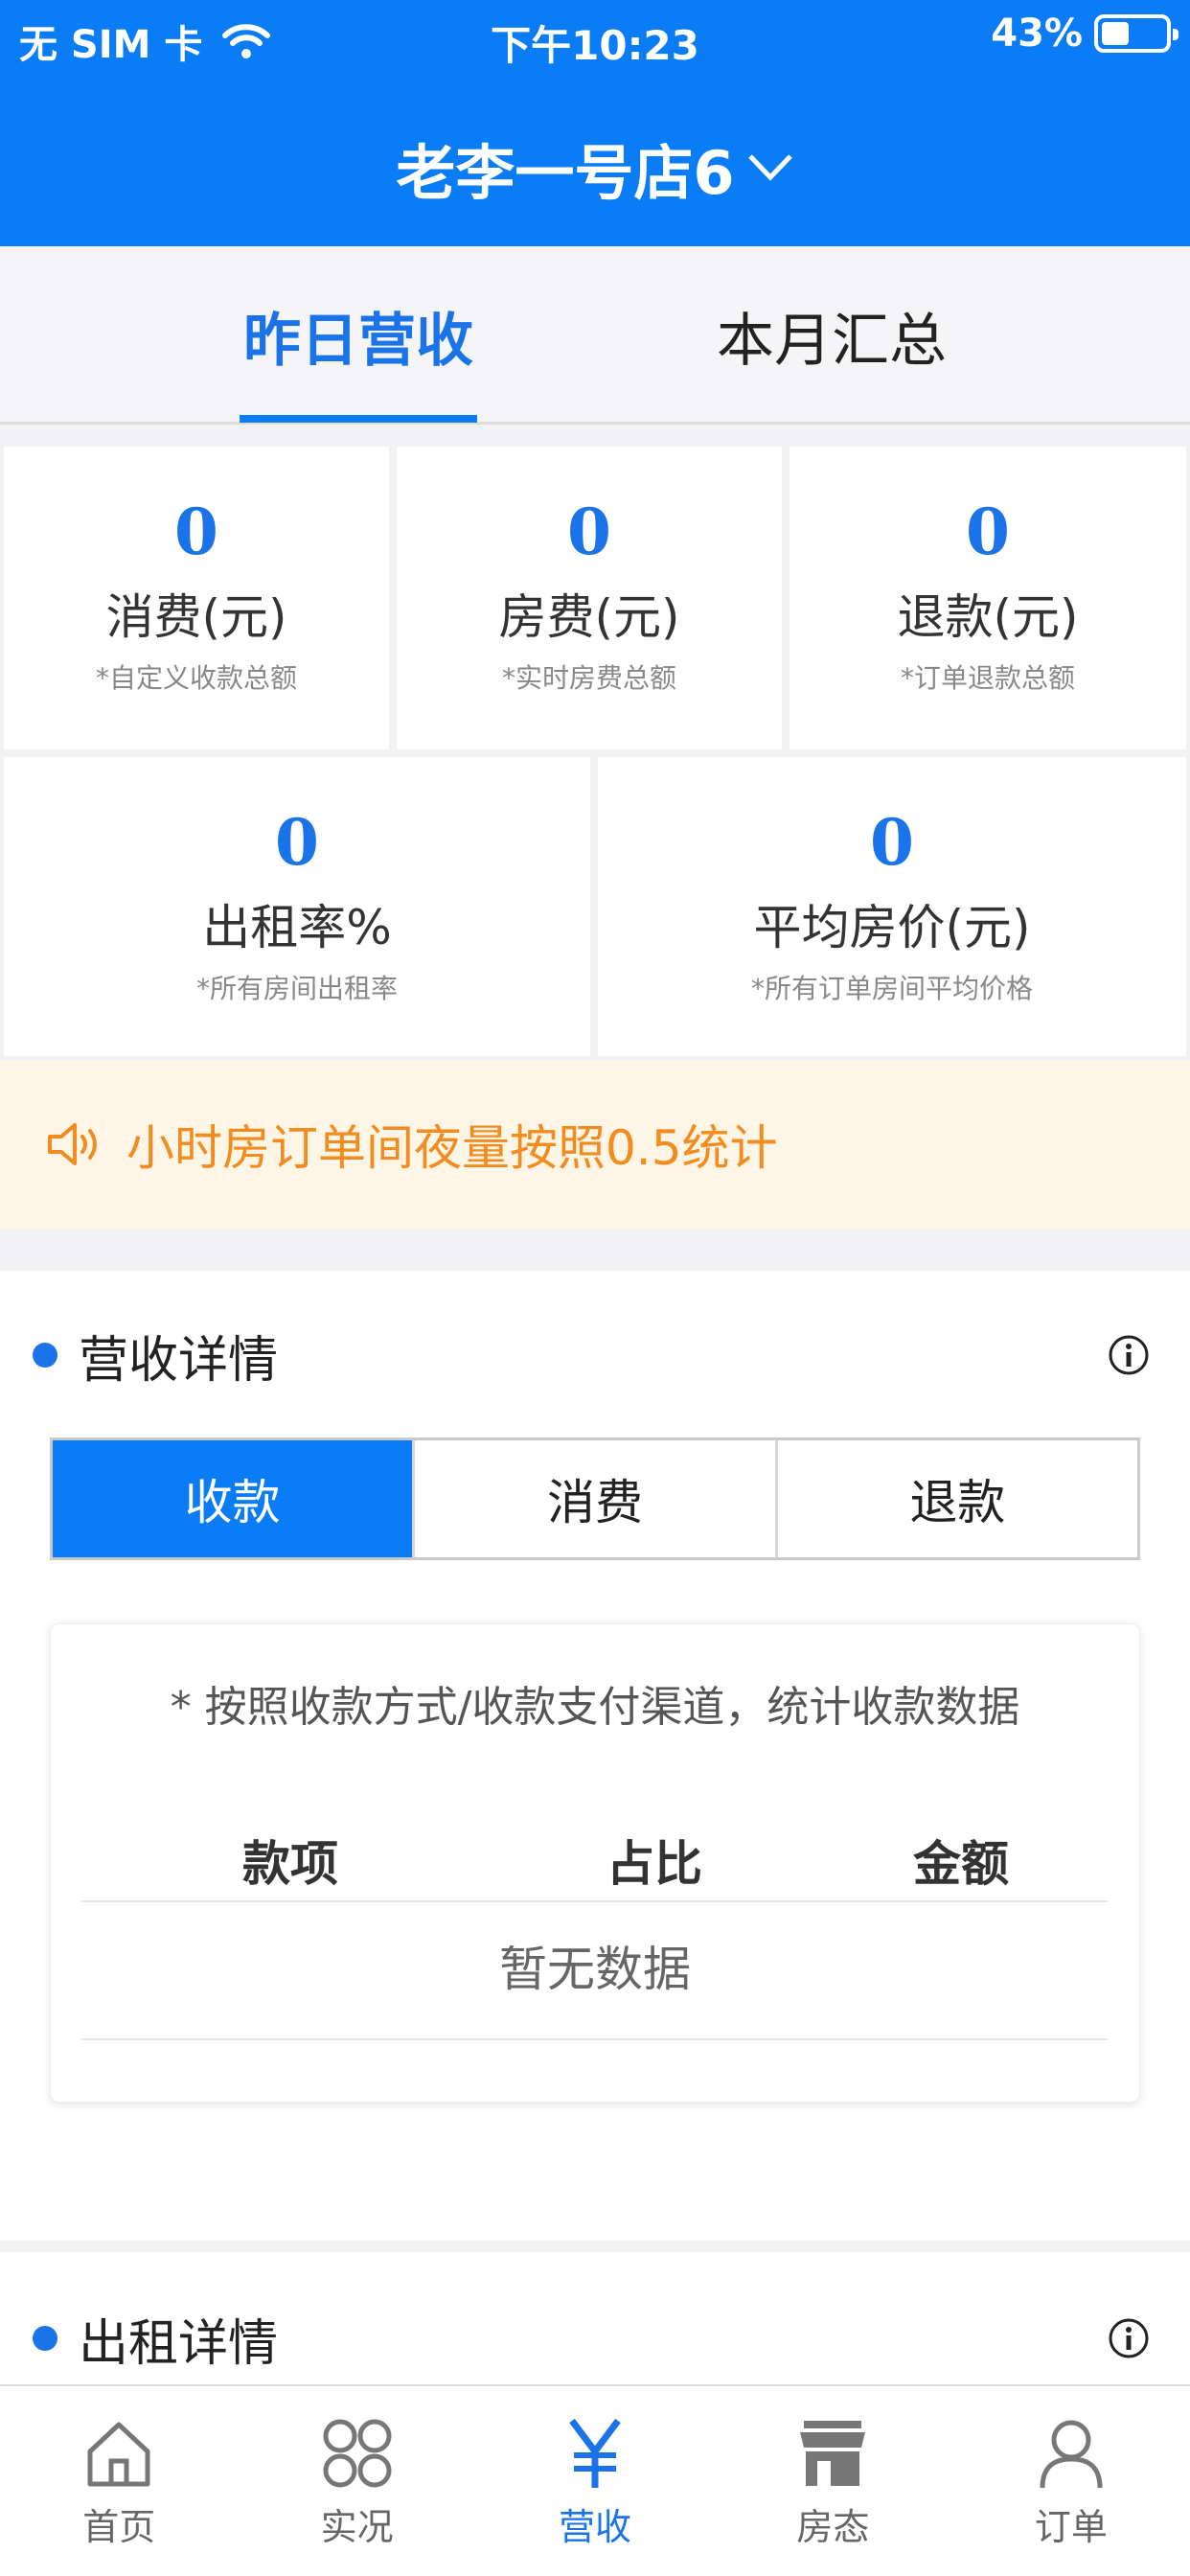 The height and width of the screenshot is (2576, 1190). What do you see at coordinates (290, 1864) in the screenshot?
I see `column-item: 款项` at bounding box center [290, 1864].